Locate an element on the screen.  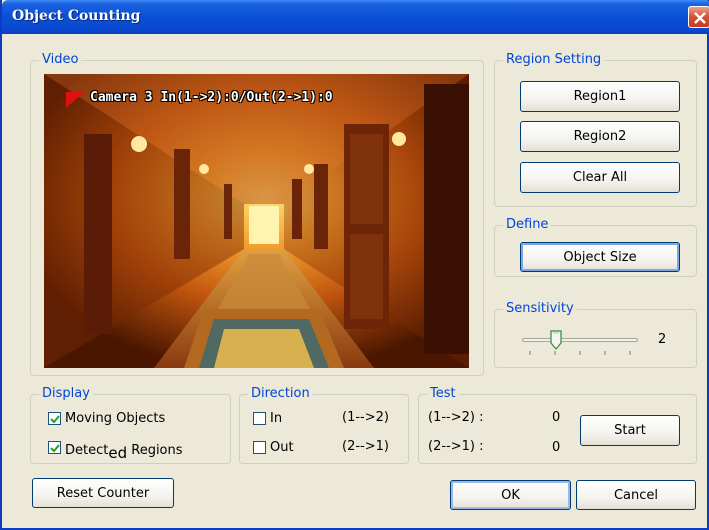
moving-objects-label: Moving Objects is located at coordinates (115, 418).